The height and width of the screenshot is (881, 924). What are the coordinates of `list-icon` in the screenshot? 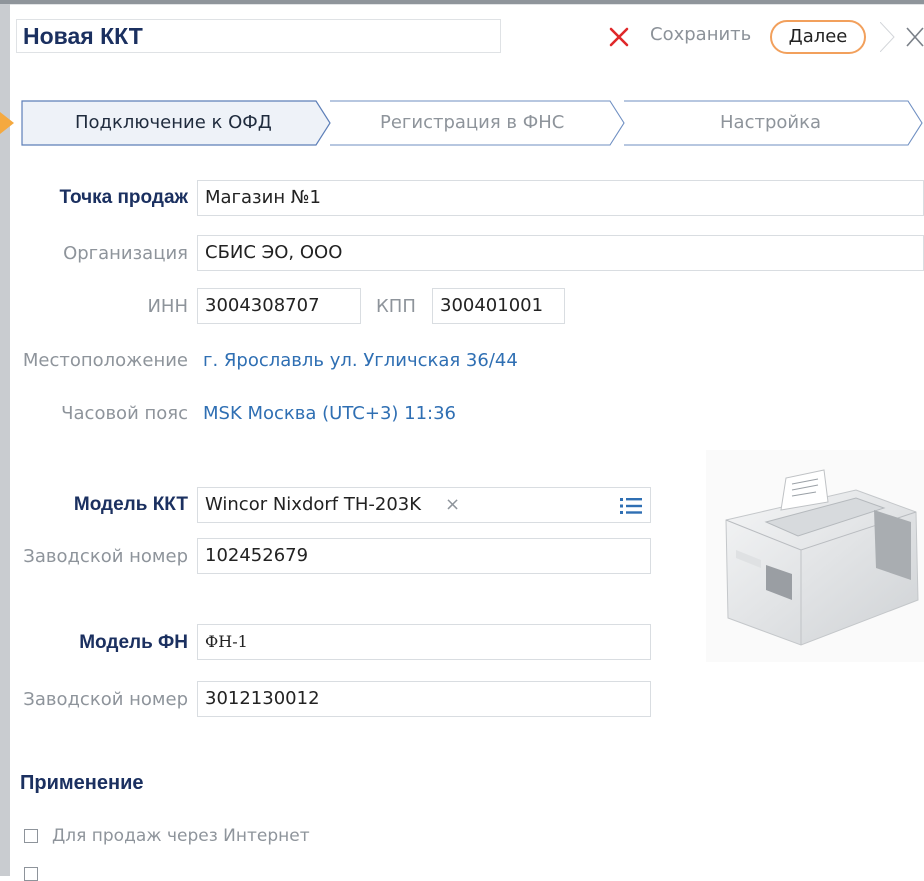 It's located at (631, 506).